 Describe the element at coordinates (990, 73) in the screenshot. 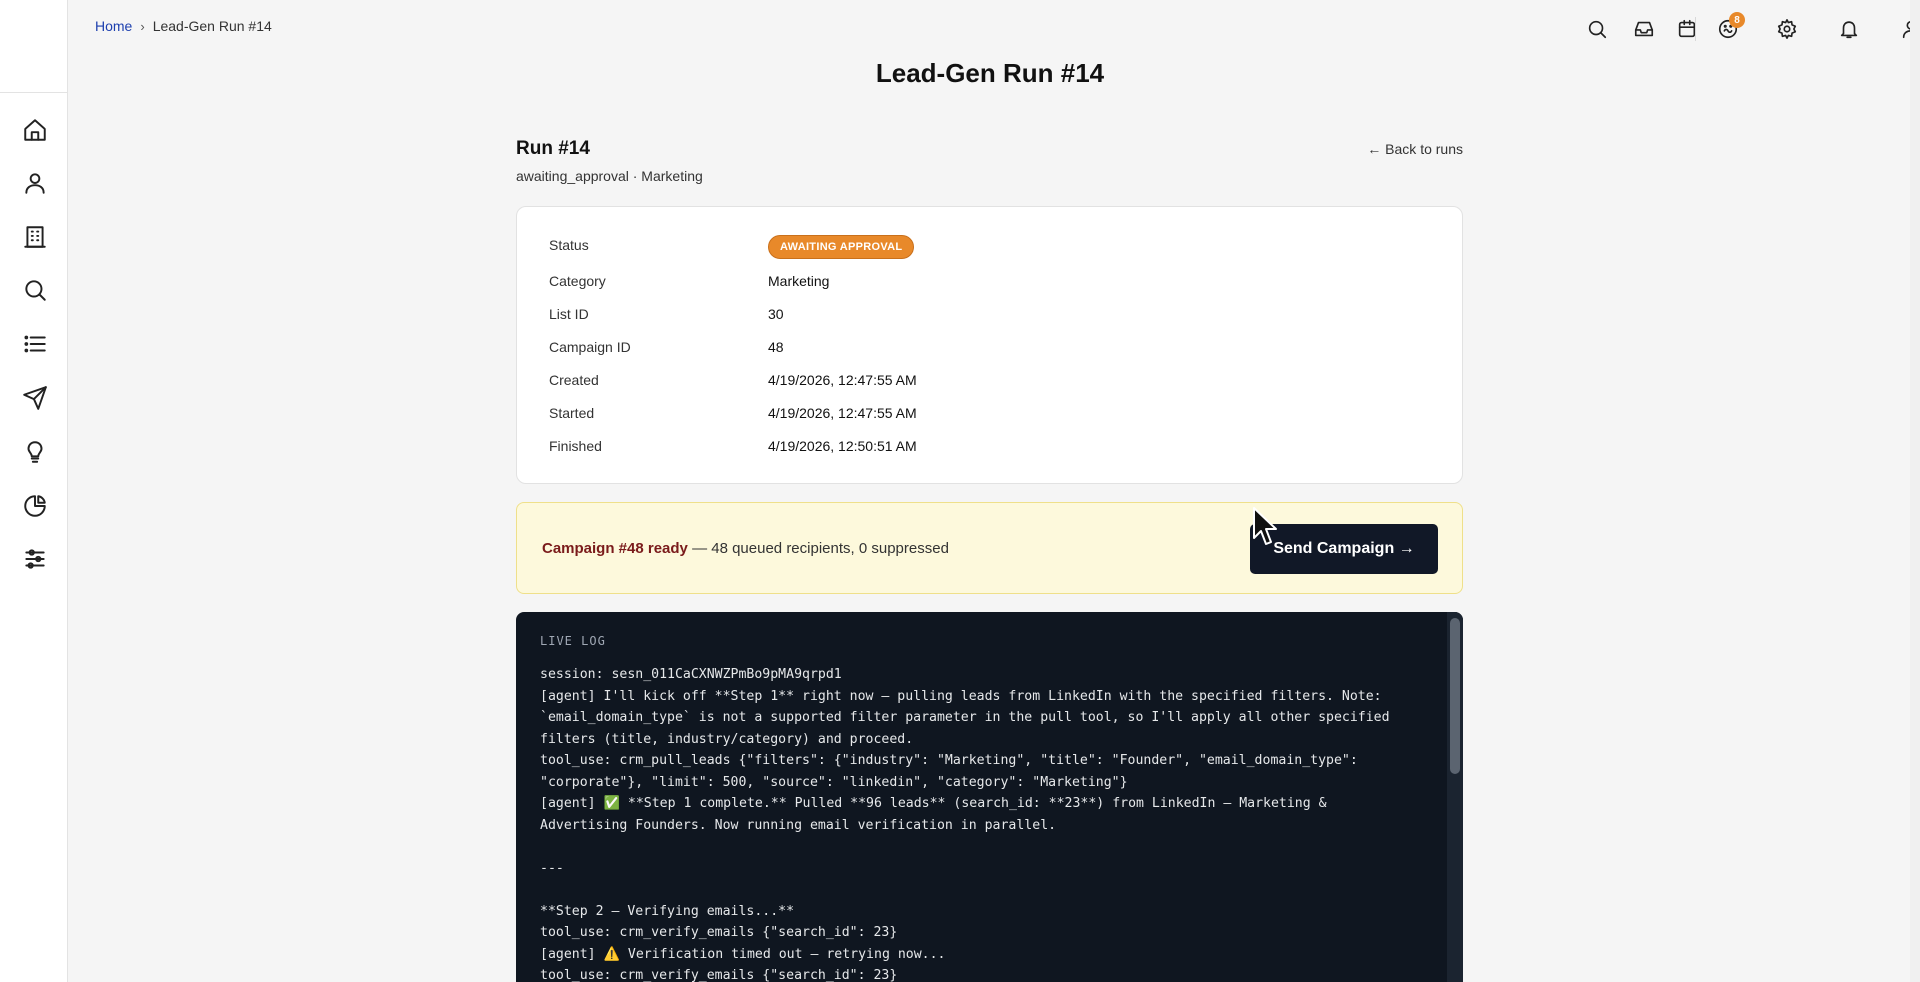

I see `page-title: Lead-Gen Run #14` at that location.